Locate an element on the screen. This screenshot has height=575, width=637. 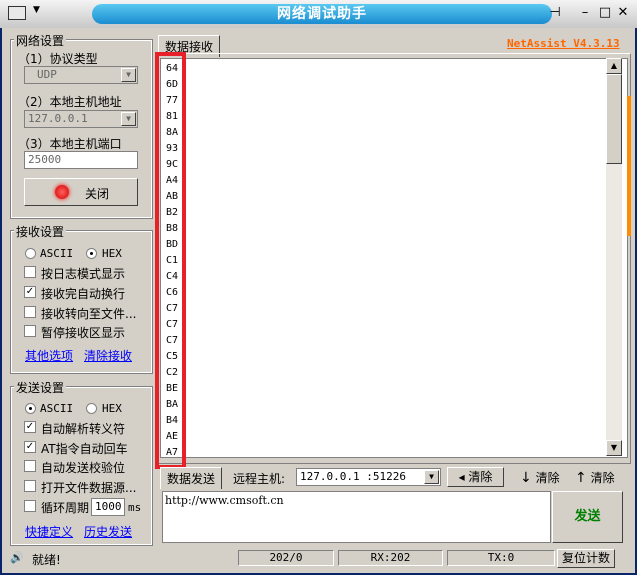
port-label: （3）本地主机端口 is located at coordinates (70, 144).